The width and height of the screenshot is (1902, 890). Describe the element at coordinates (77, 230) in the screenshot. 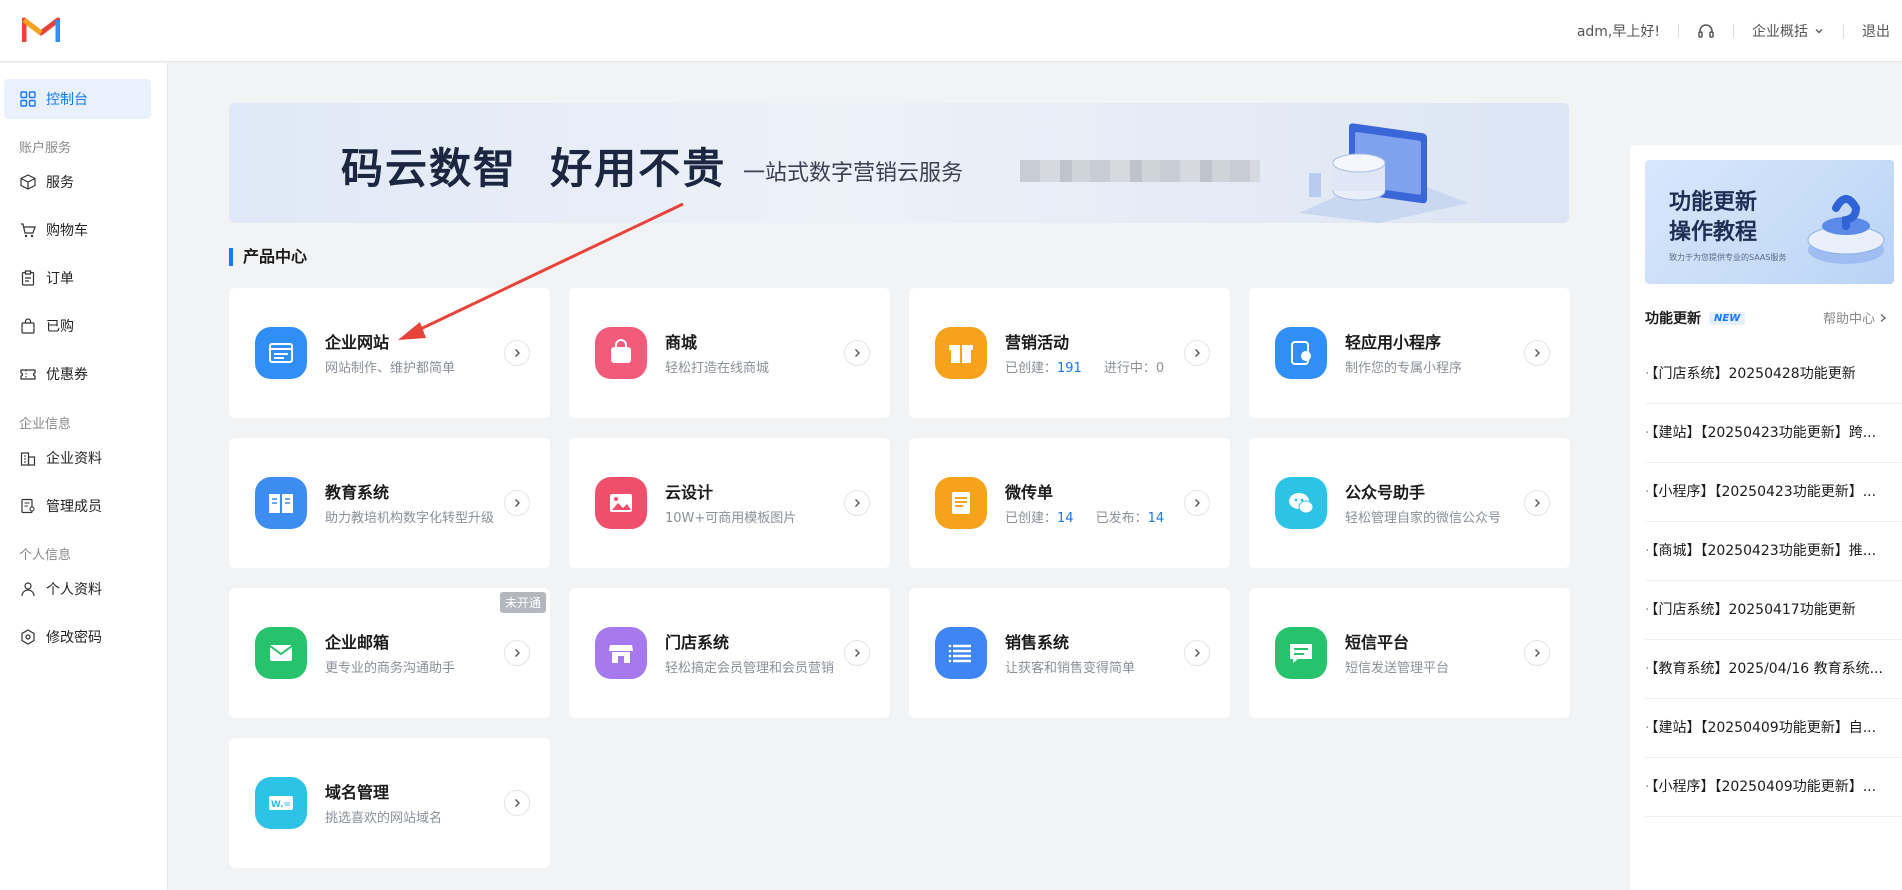

I see `sidebar-item-cart: 购物车` at that location.